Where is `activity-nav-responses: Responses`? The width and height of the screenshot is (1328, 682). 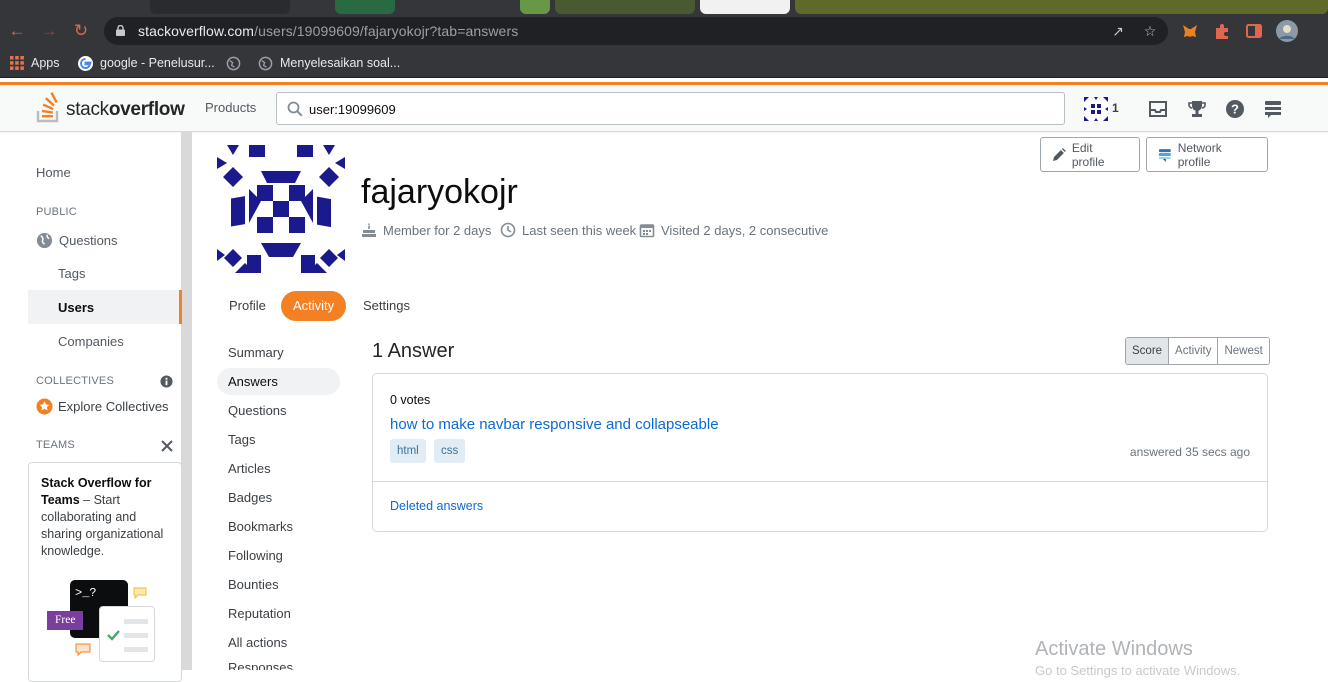 activity-nav-responses: Responses is located at coordinates (278, 664).